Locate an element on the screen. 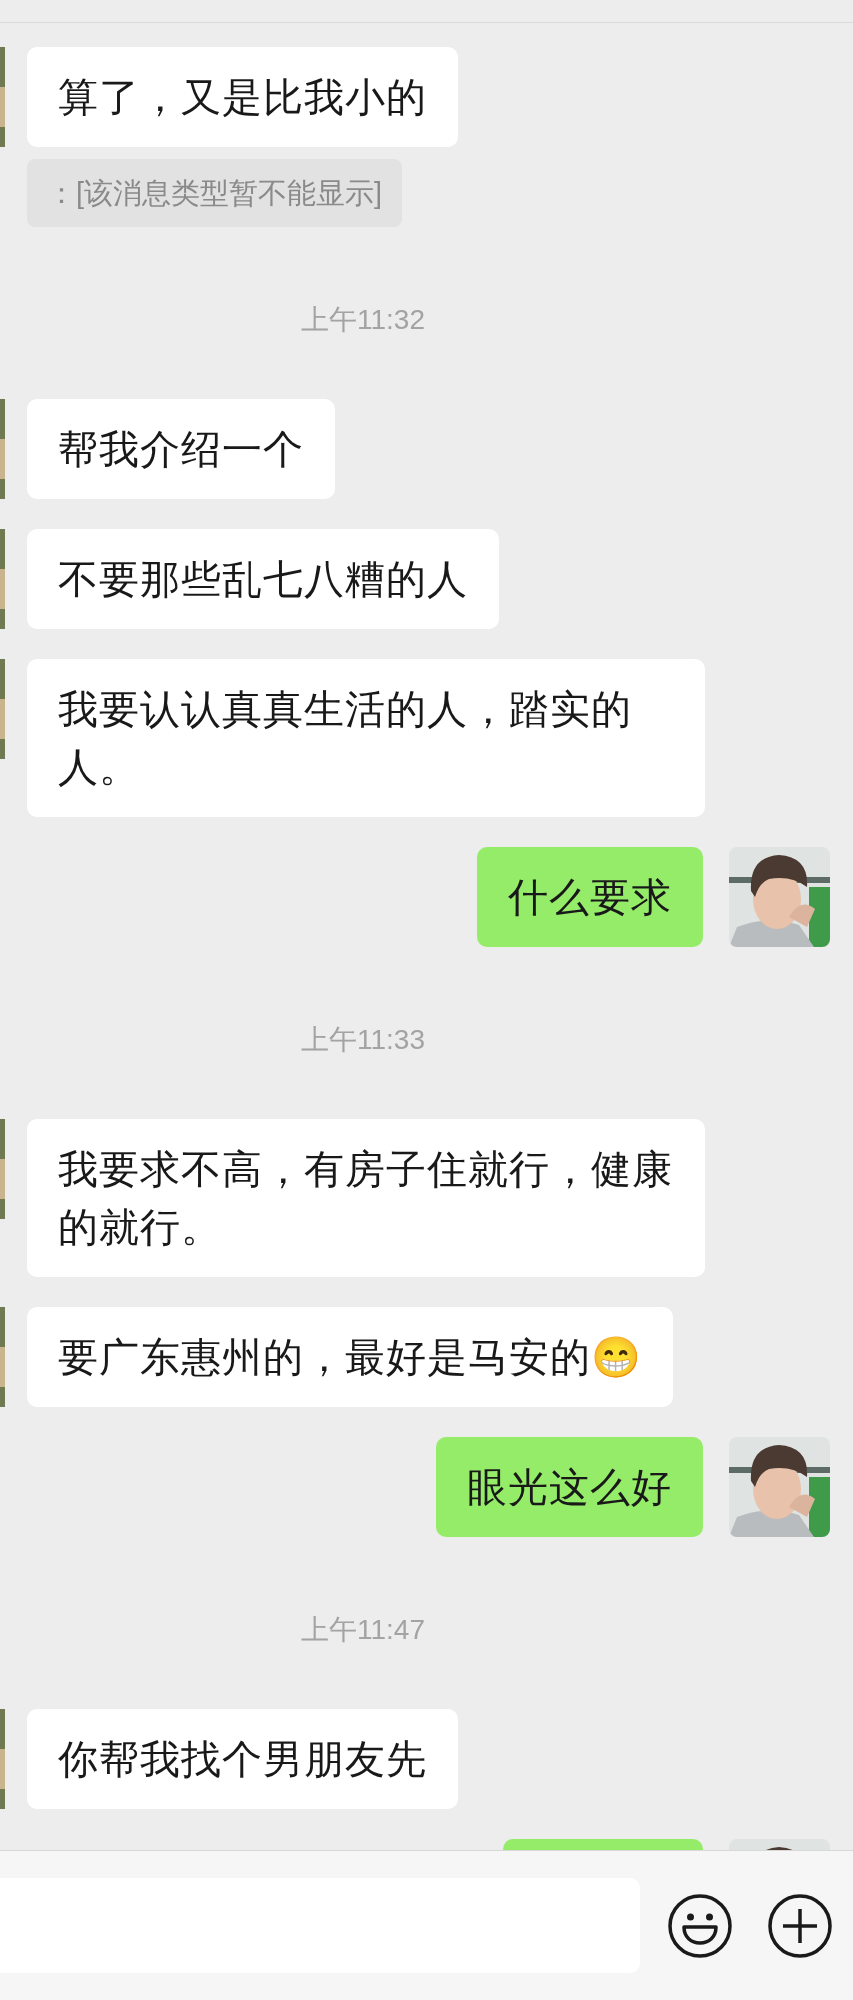  add-icon is located at coordinates (800, 1925).